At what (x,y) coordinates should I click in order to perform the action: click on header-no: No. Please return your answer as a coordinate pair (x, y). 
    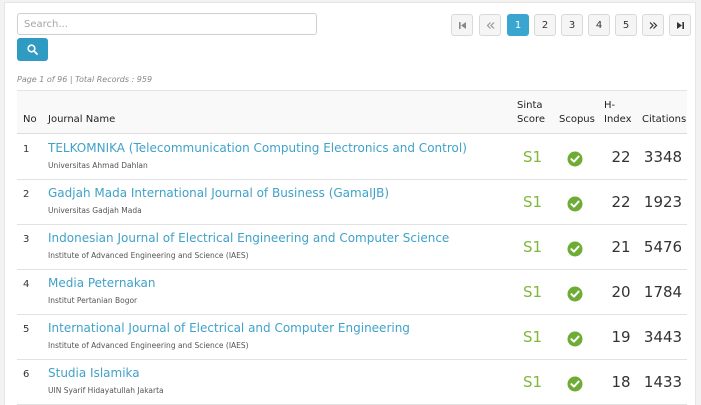
    Looking at the image, I should click on (30, 119).